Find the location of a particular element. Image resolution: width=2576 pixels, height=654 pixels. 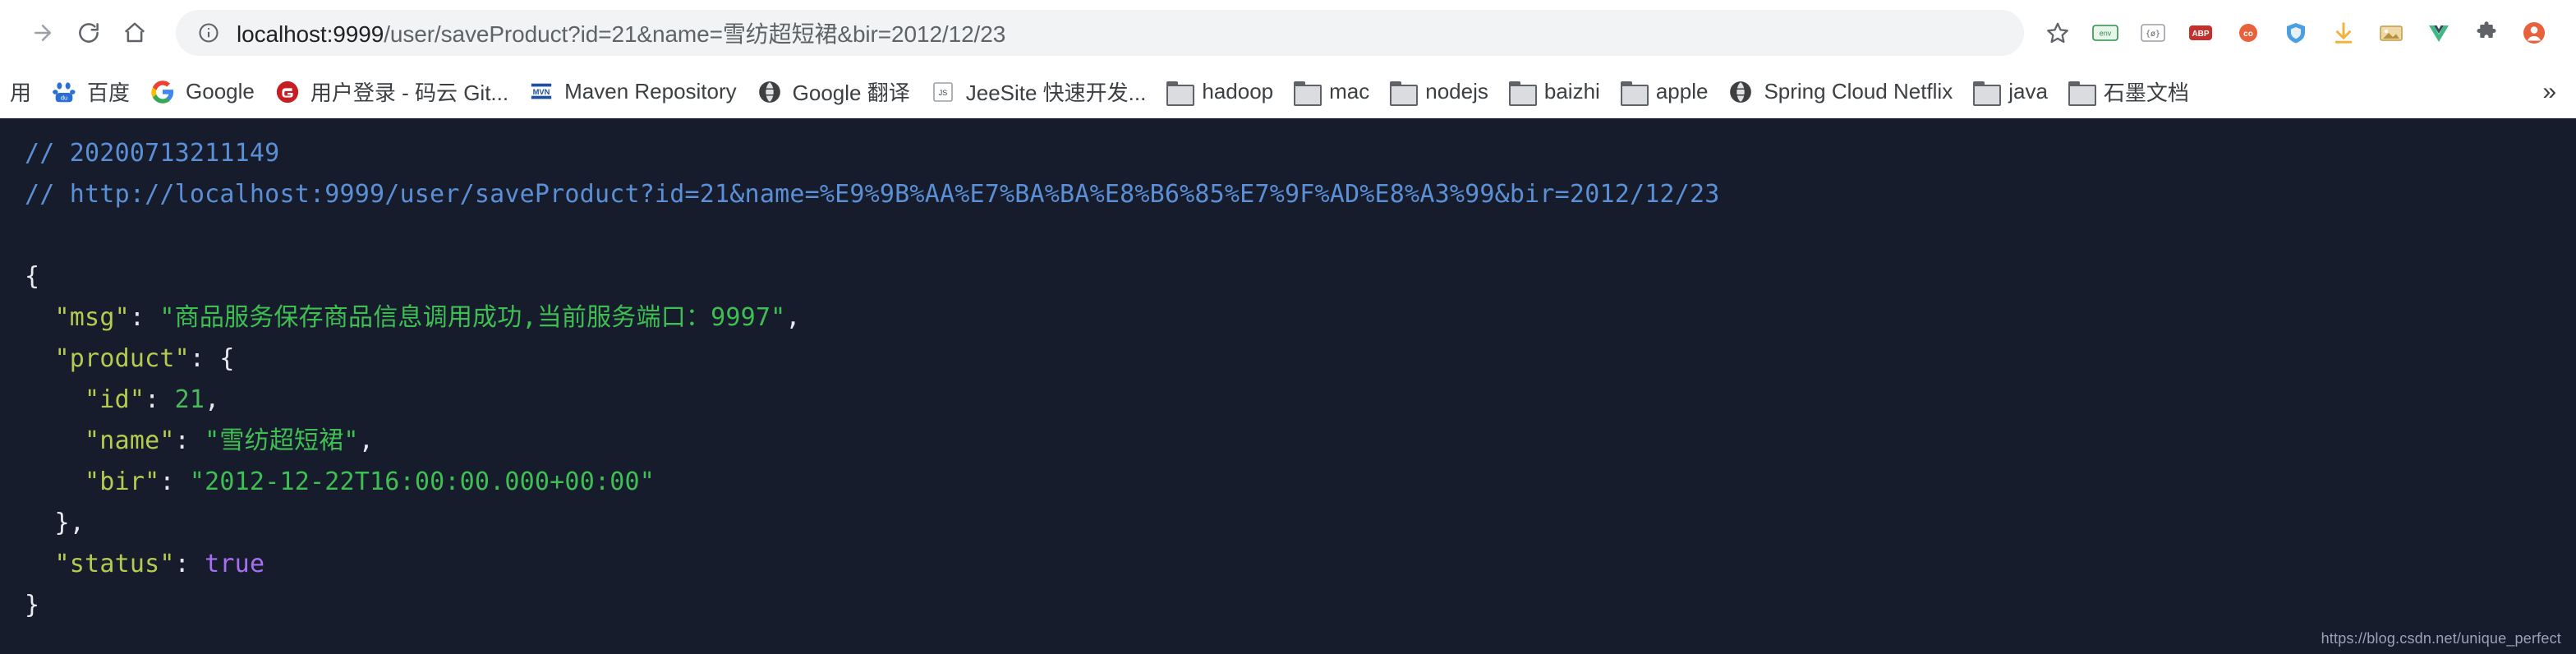

bookmark-item-maven: MVN Maven Repository is located at coordinates (632, 92).